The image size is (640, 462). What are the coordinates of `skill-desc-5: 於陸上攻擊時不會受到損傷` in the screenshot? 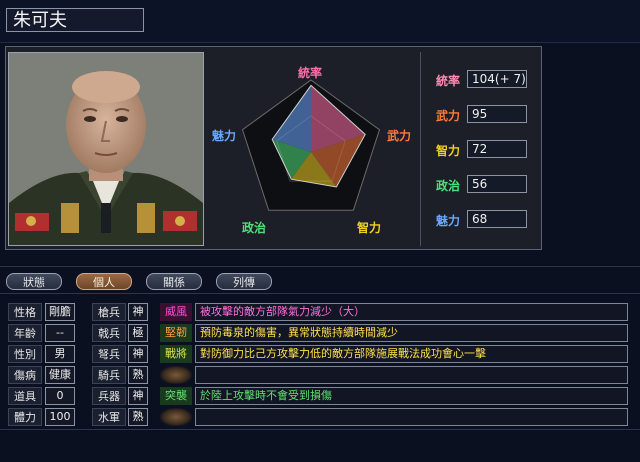 It's located at (411, 396).